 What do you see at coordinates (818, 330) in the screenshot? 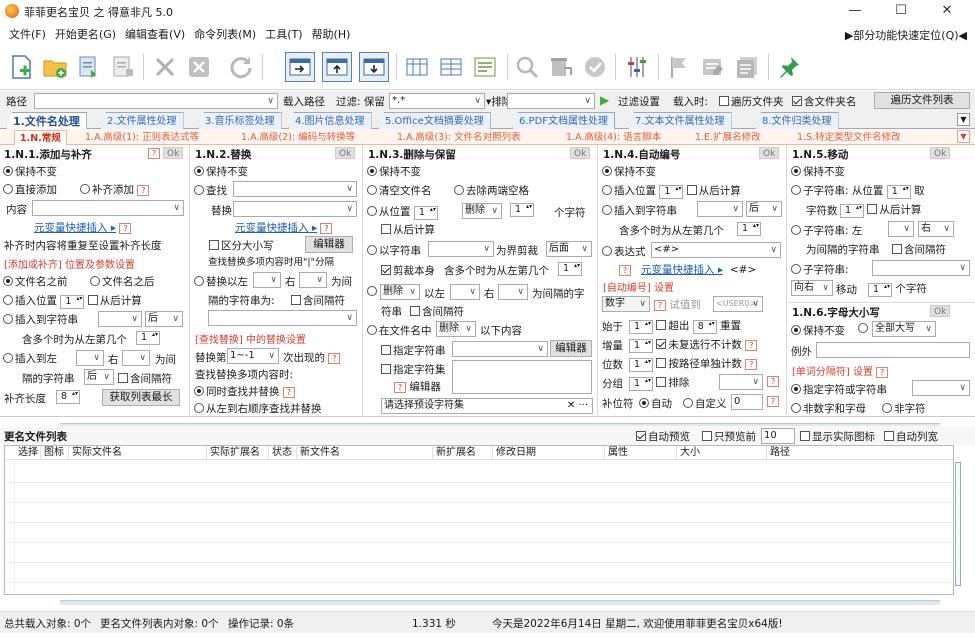
I see `case-keep-radio: 保持不变` at bounding box center [818, 330].